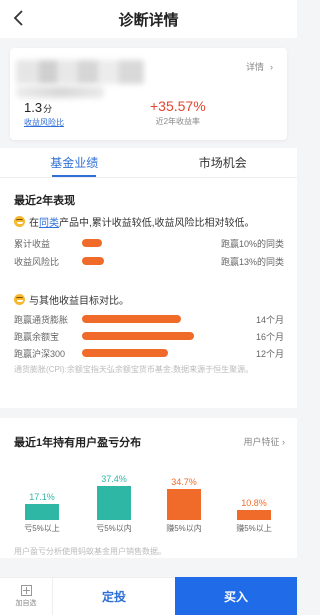 The width and height of the screenshot is (320, 615). I want to click on risk-return-label: 收益风险比, so click(44, 122).